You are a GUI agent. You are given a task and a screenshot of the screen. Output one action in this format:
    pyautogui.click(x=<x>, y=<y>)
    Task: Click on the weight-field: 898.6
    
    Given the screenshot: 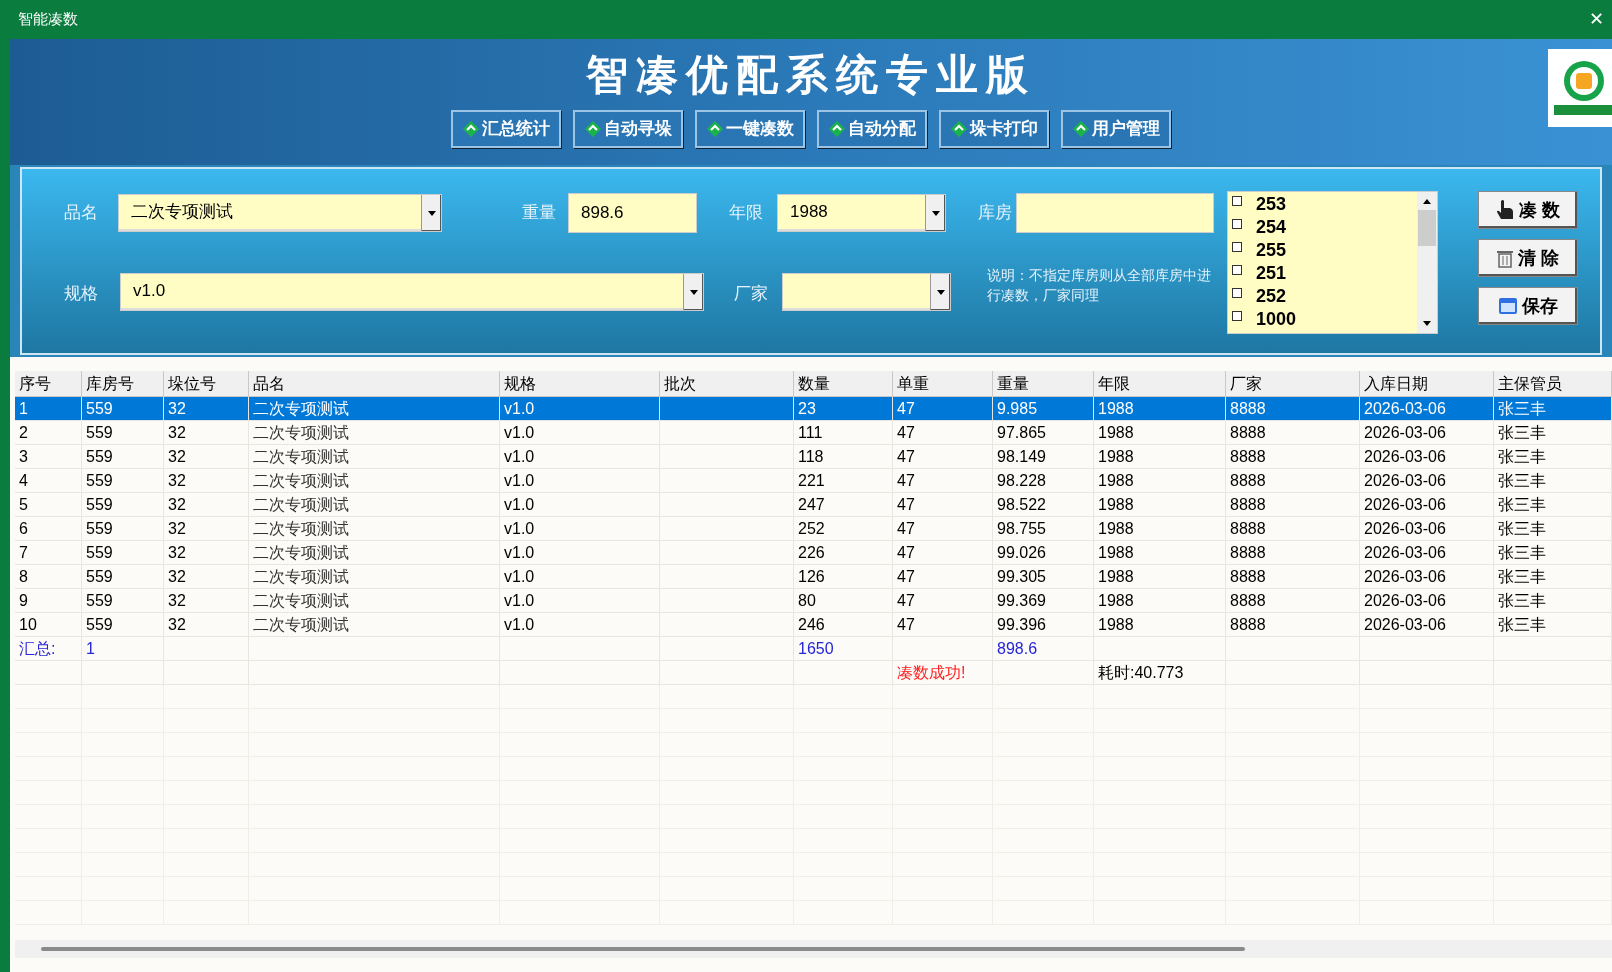 What is the action you would take?
    pyautogui.click(x=632, y=213)
    